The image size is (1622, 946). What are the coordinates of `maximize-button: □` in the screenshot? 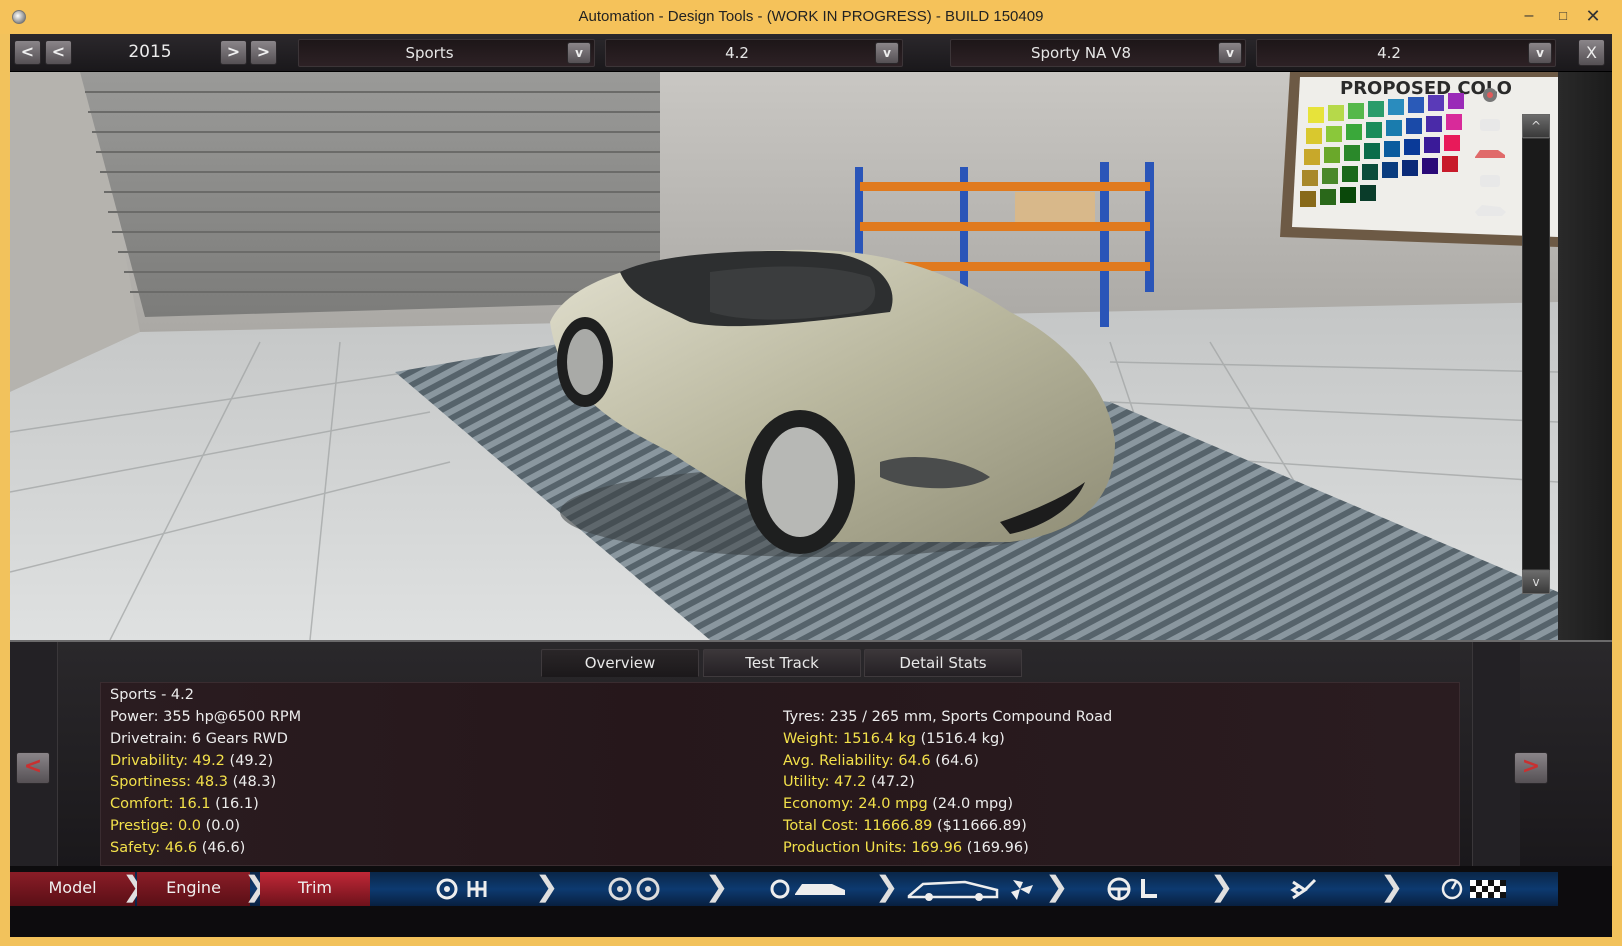 It's located at (1563, 16).